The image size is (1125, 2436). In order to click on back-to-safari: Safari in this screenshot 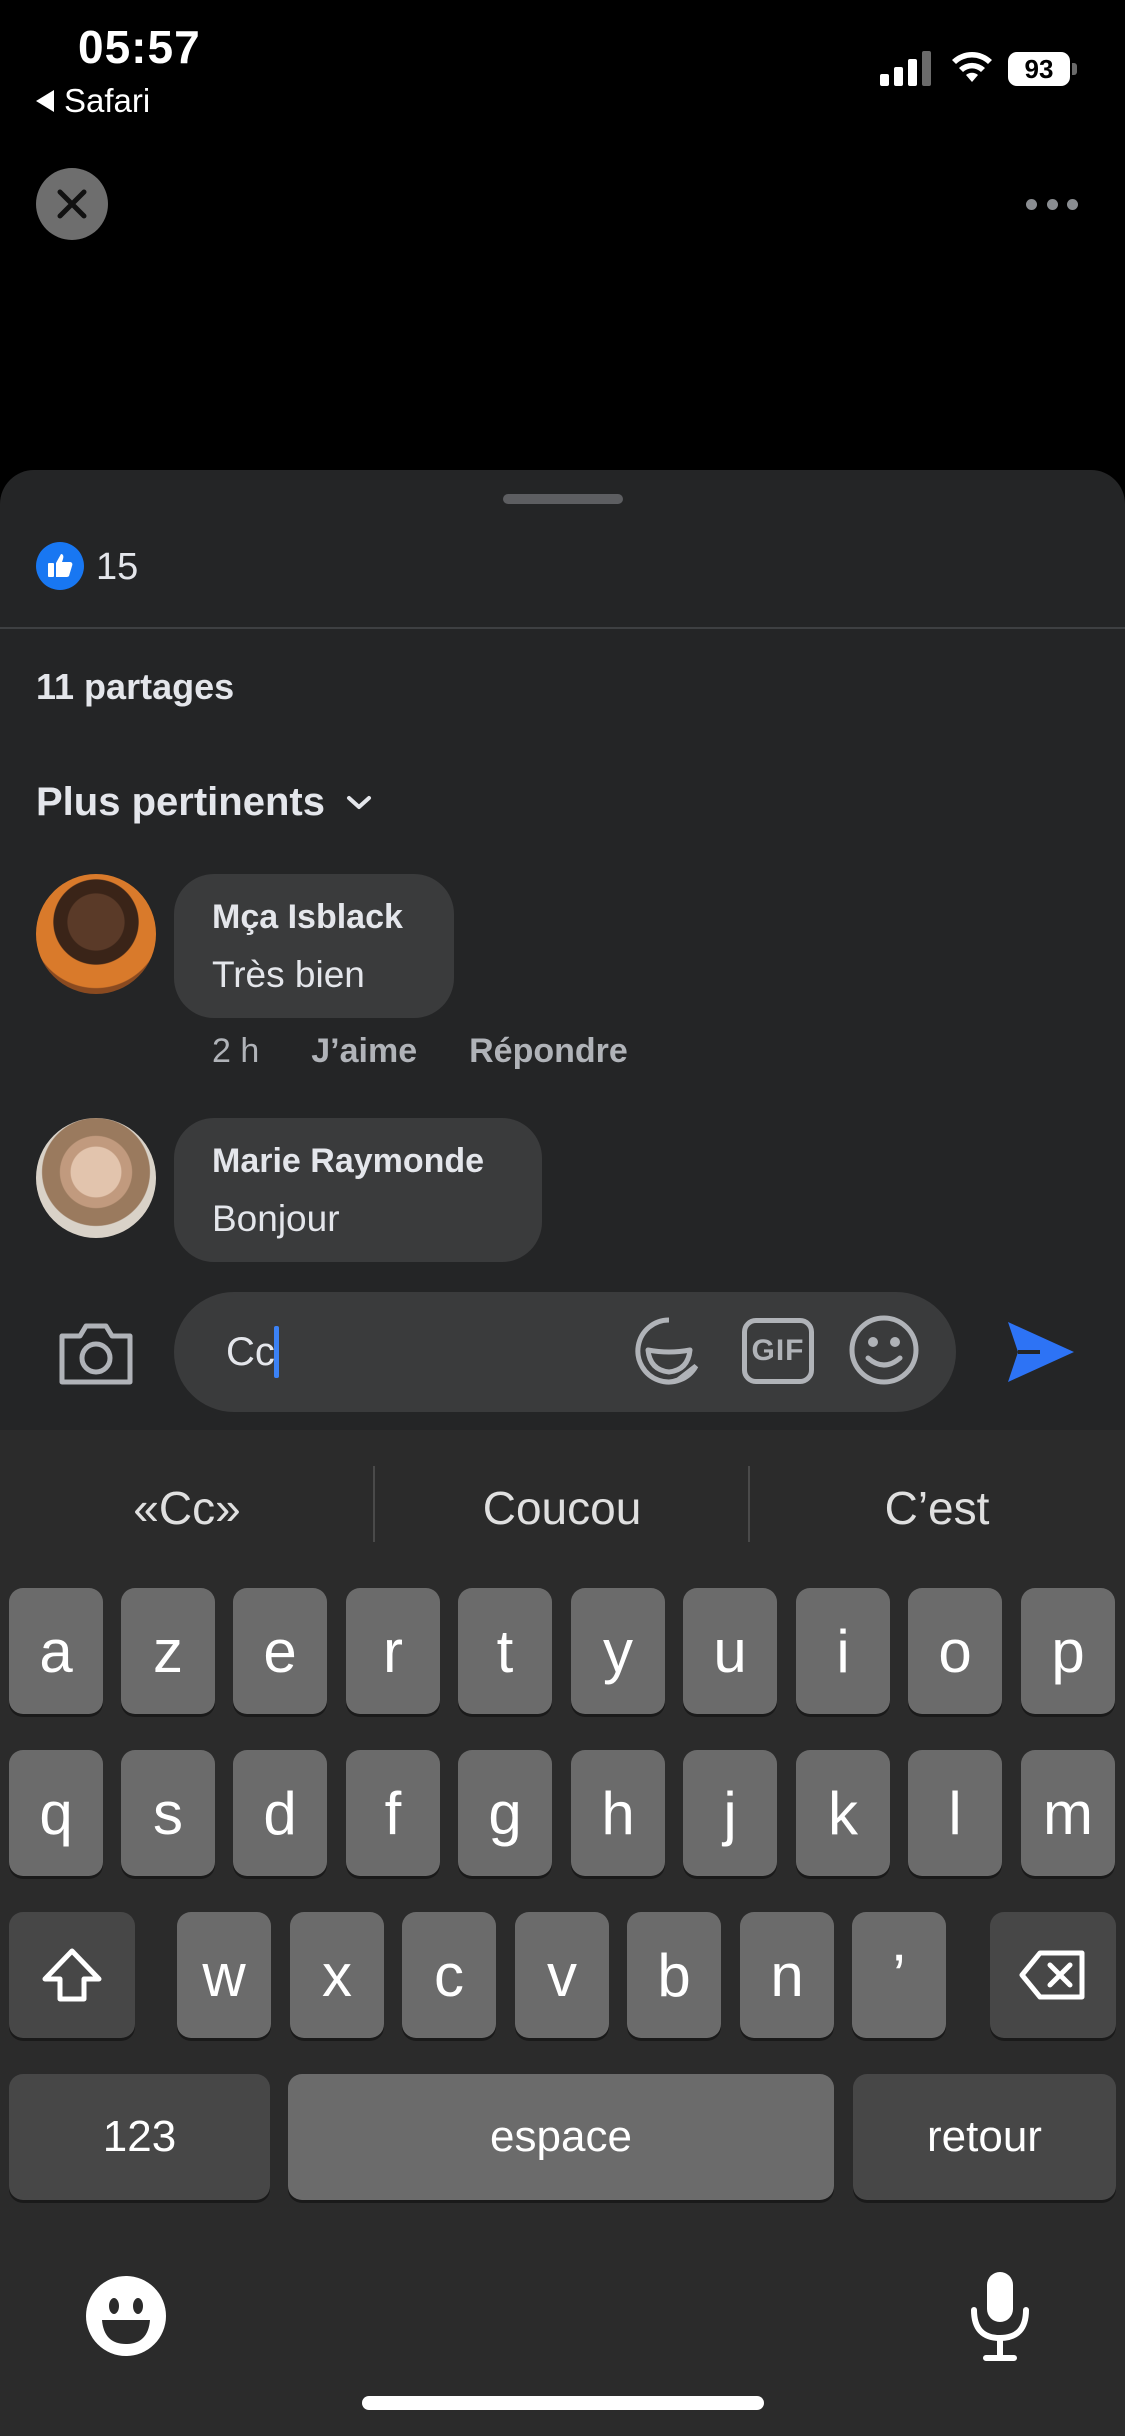, I will do `click(93, 101)`.